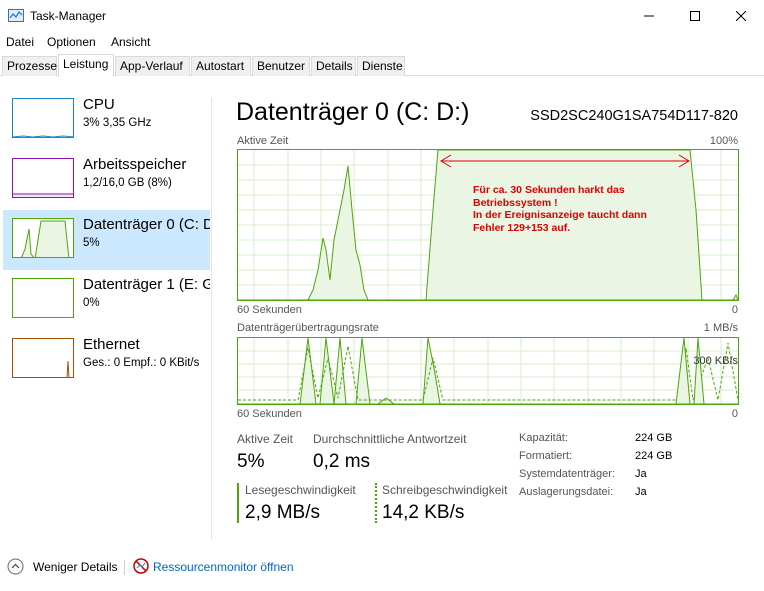 This screenshot has height=591, width=764. What do you see at coordinates (15, 566) in the screenshot?
I see `chevron-up-circle-icon` at bounding box center [15, 566].